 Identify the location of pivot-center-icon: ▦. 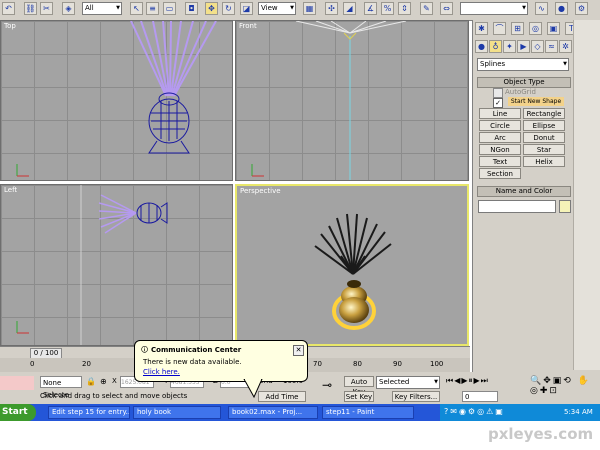
(309, 8).